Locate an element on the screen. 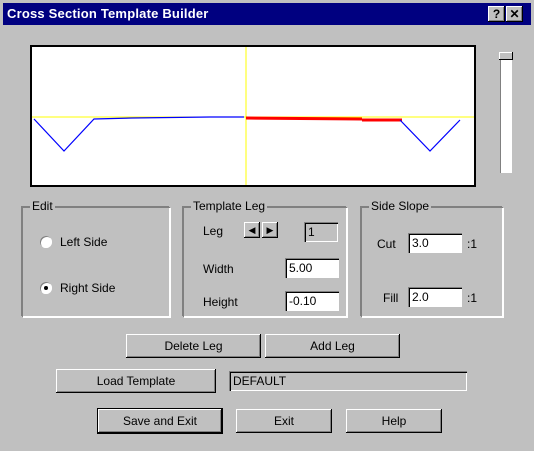 Image resolution: width=534 pixels, height=451 pixels. slider-thumb is located at coordinates (506, 56).